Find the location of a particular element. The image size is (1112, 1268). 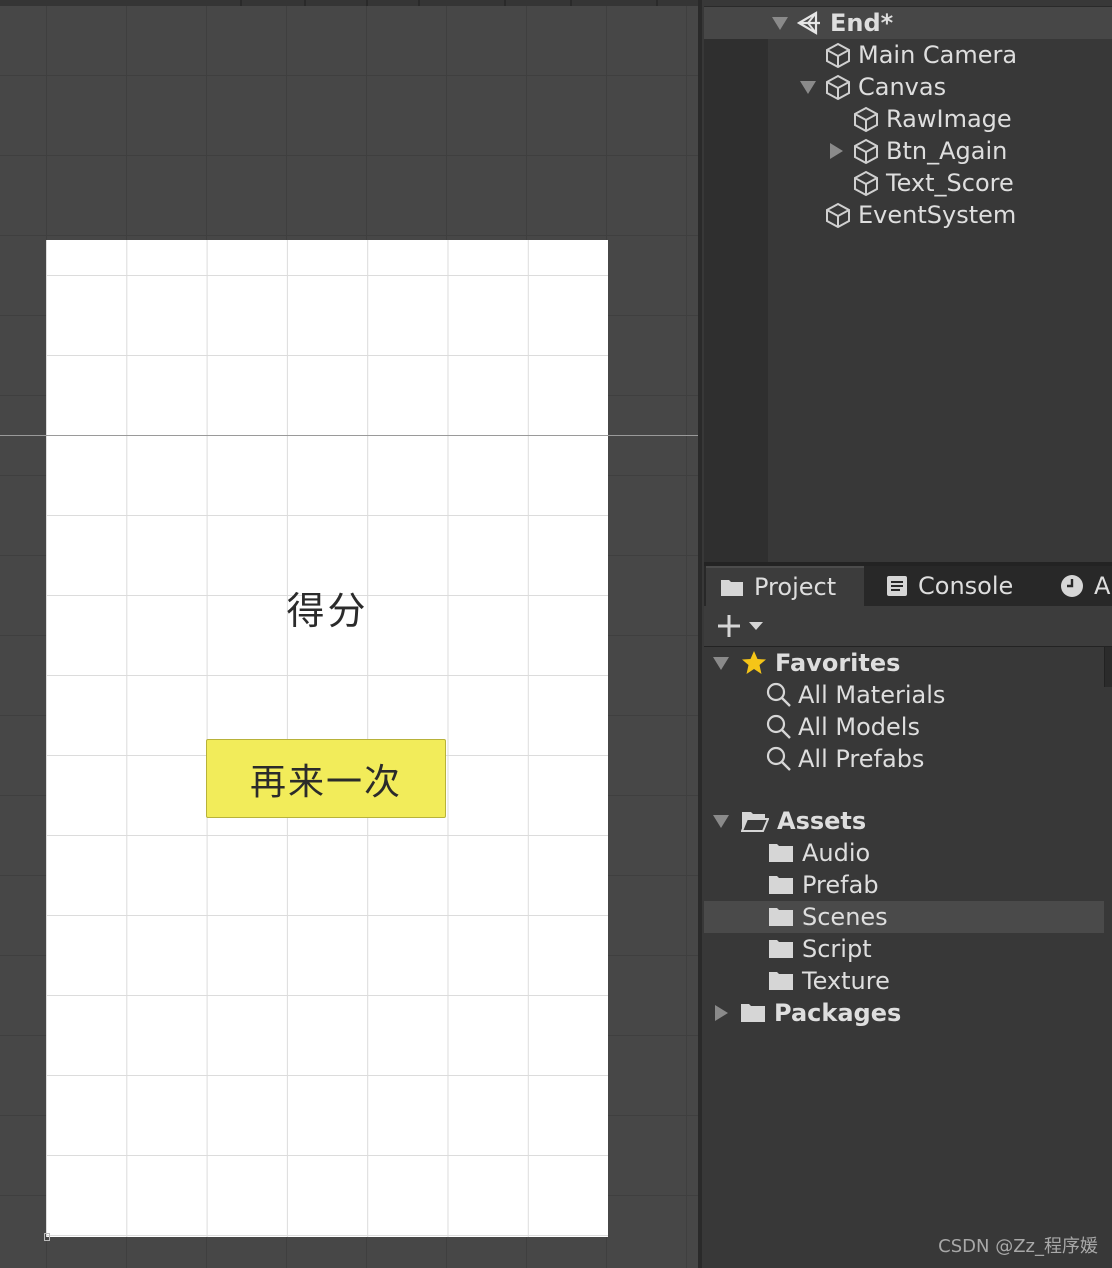

canvas-anchor-handle is located at coordinates (47, 1237).